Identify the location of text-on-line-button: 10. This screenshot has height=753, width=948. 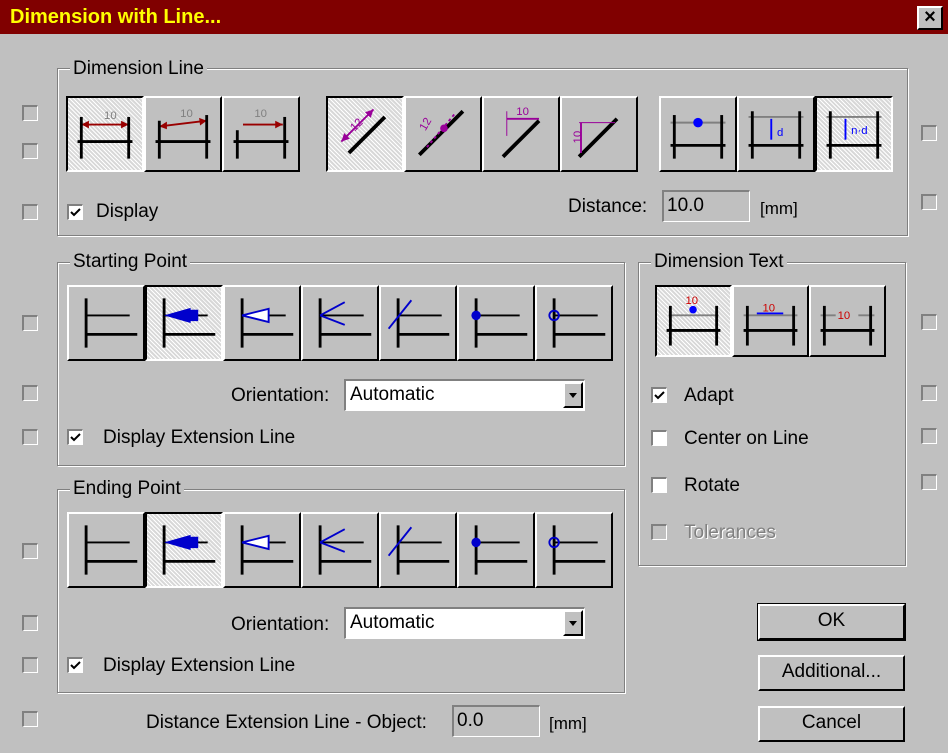
(770, 321).